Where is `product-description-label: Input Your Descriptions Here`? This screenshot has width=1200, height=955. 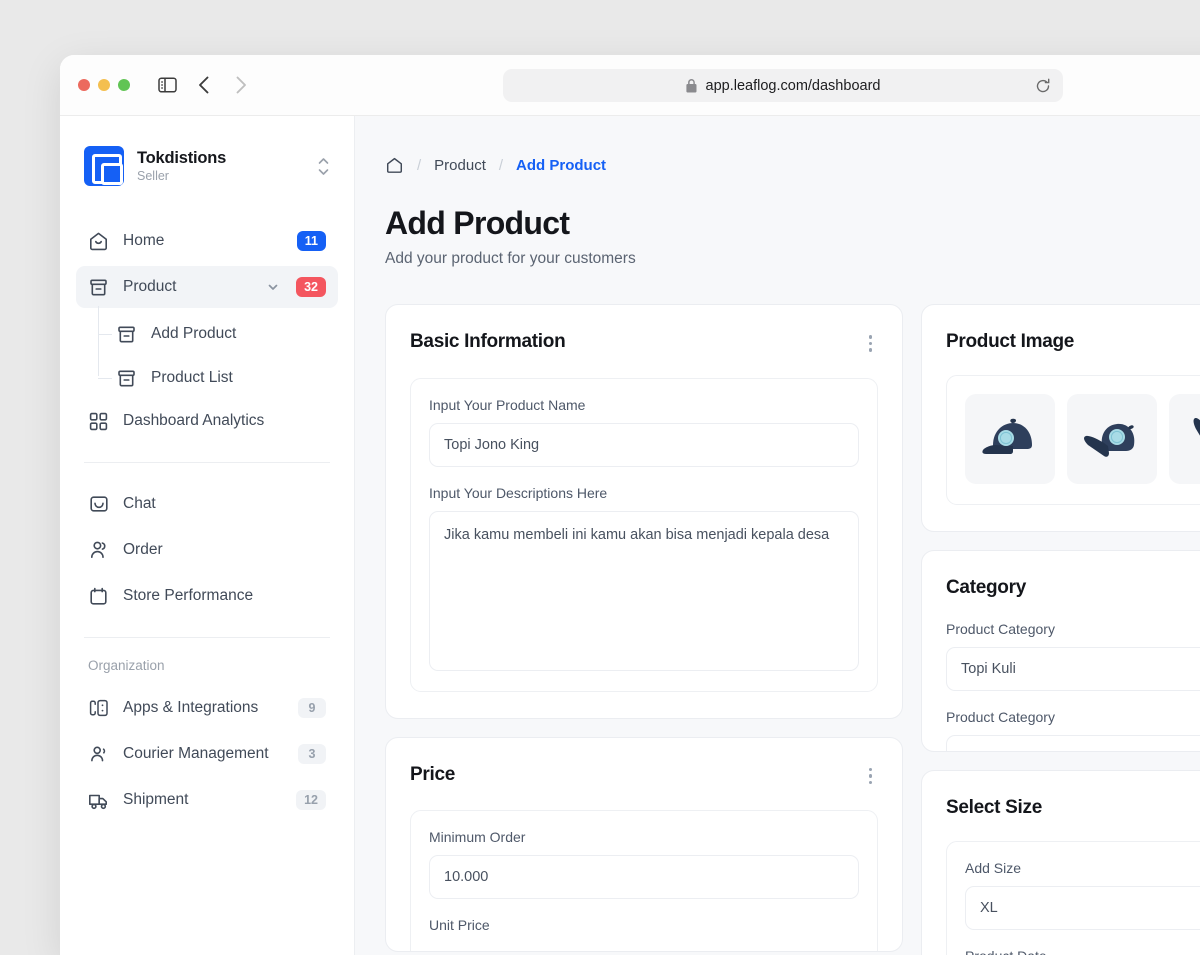
product-description-label: Input Your Descriptions Here is located at coordinates (518, 492).